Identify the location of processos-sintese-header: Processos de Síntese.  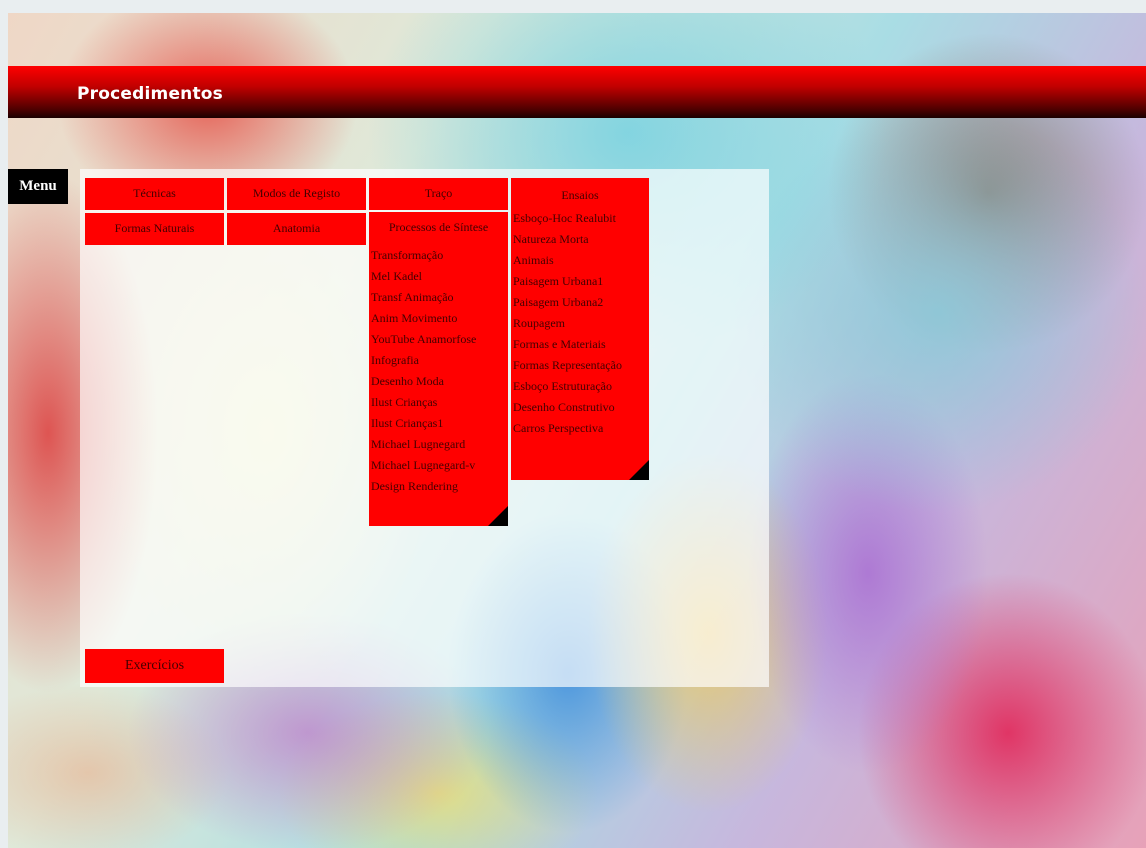
(438, 228).